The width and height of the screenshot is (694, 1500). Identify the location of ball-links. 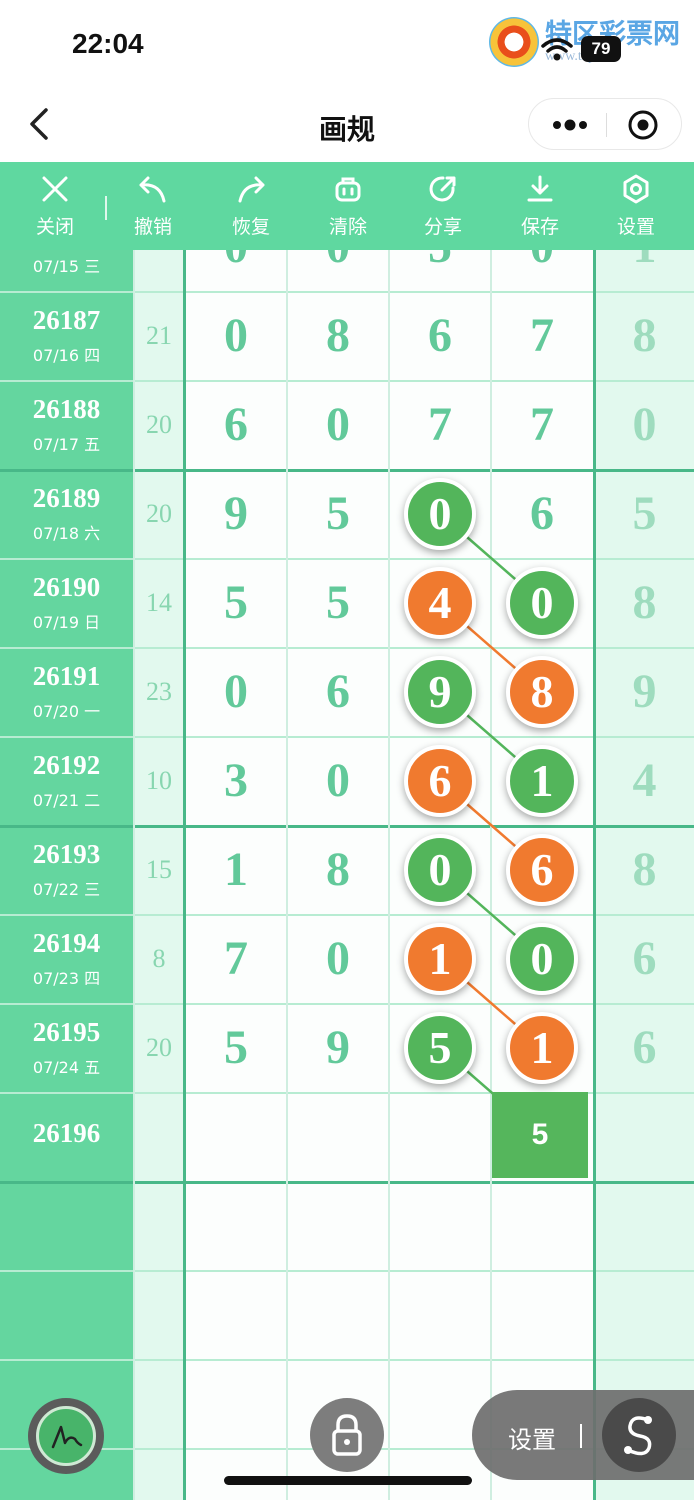
(491, 825).